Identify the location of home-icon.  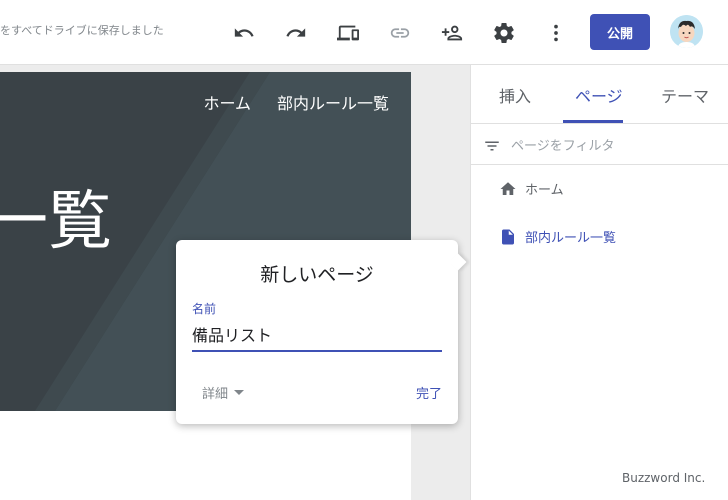
(508, 188).